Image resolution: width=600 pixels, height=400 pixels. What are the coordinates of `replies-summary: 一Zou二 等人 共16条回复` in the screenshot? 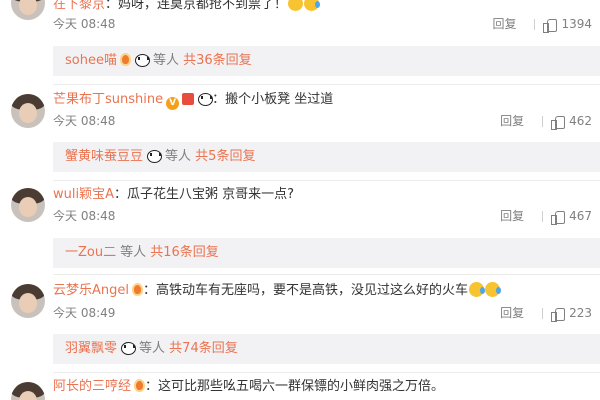 It's located at (326, 253).